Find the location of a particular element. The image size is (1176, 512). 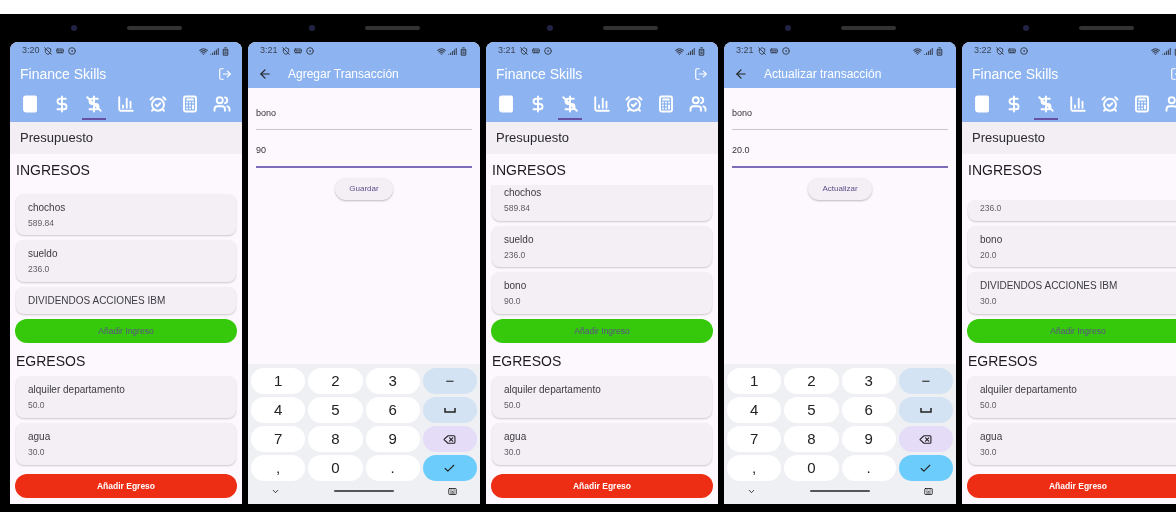

transaction-amount: 589.84 is located at coordinates (41, 223).